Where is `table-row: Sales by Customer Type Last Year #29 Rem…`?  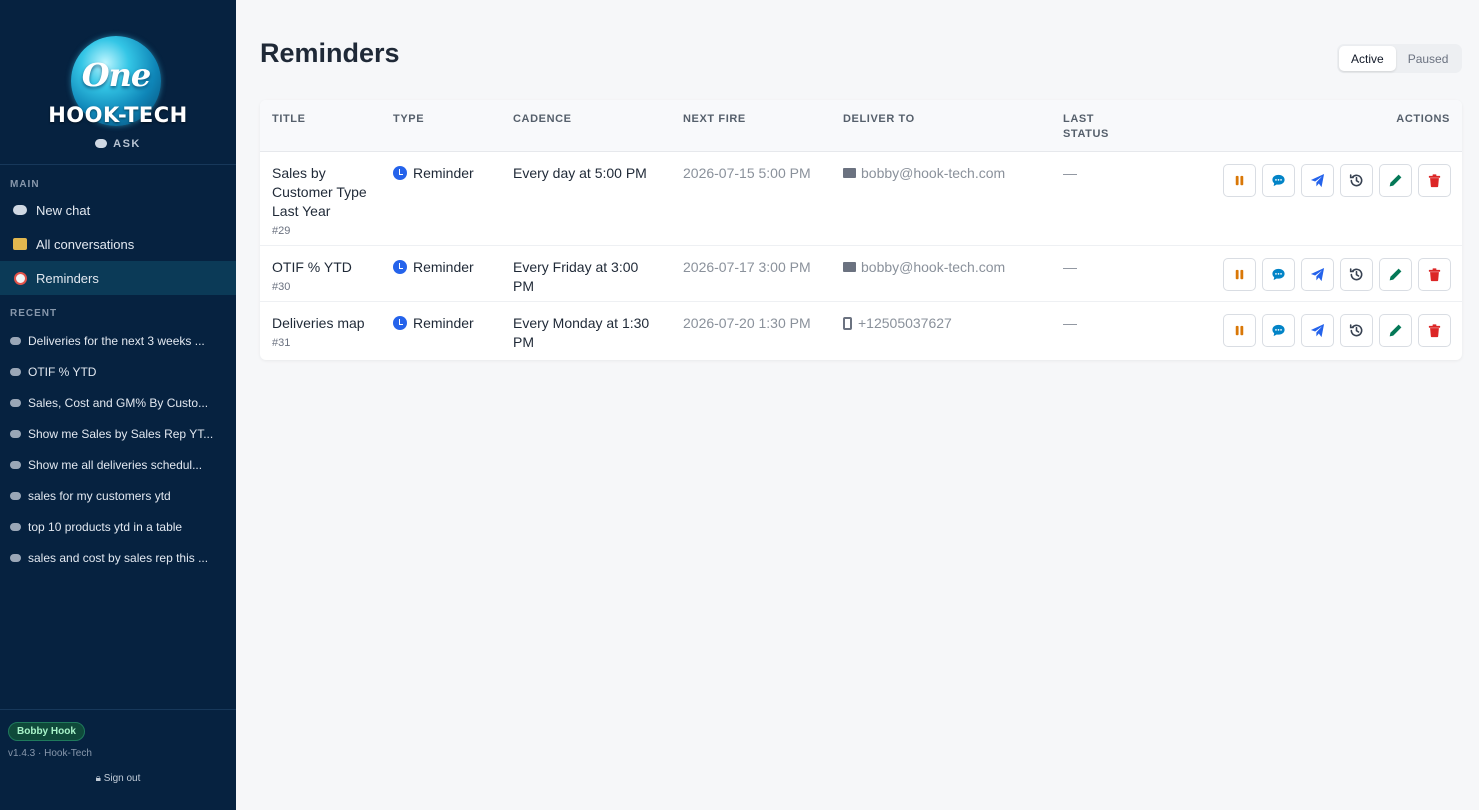 table-row: Sales by Customer Type Last Year #29 Rem… is located at coordinates (861, 199).